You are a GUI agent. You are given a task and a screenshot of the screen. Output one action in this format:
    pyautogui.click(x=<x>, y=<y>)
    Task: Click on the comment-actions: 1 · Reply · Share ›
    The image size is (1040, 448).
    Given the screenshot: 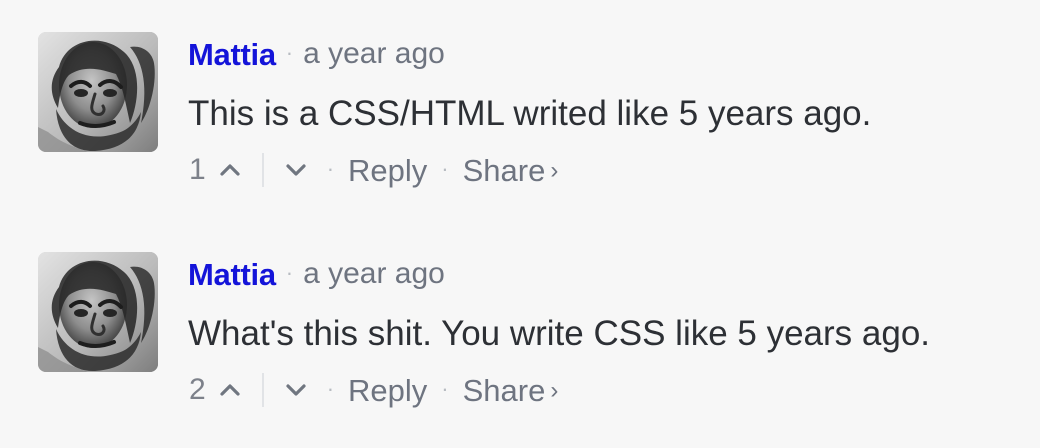 What is the action you would take?
    pyautogui.click(x=598, y=170)
    